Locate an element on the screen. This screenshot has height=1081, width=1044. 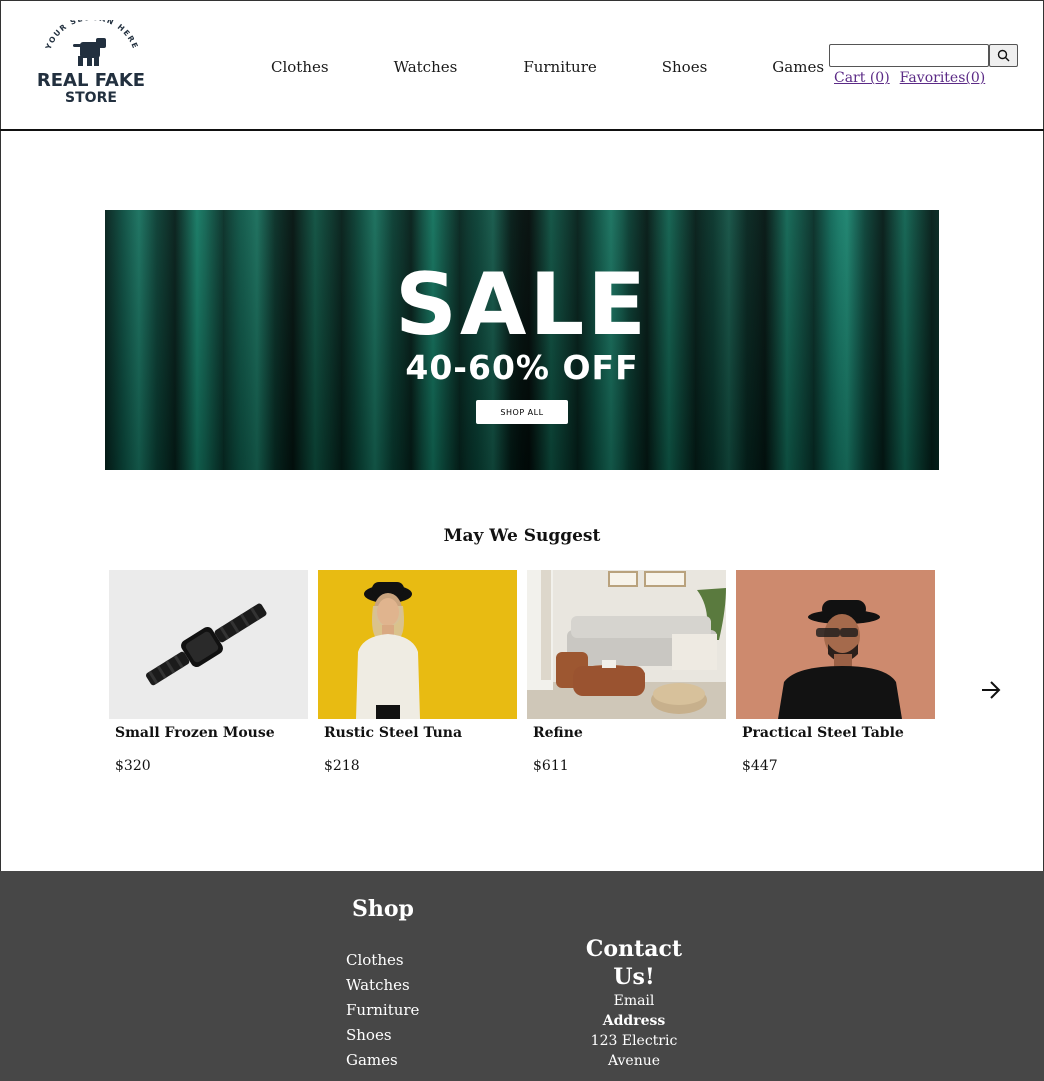
product-name: Practical Steel Table is located at coordinates (835, 733).